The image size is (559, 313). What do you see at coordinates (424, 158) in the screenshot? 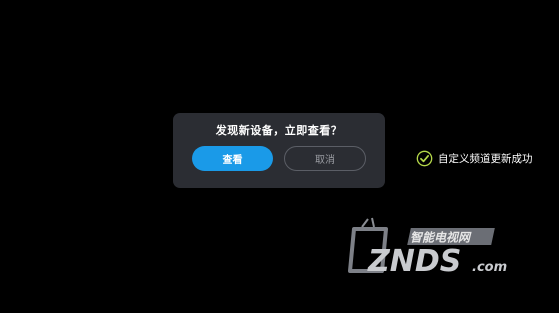
I see `check-circle-icon` at bounding box center [424, 158].